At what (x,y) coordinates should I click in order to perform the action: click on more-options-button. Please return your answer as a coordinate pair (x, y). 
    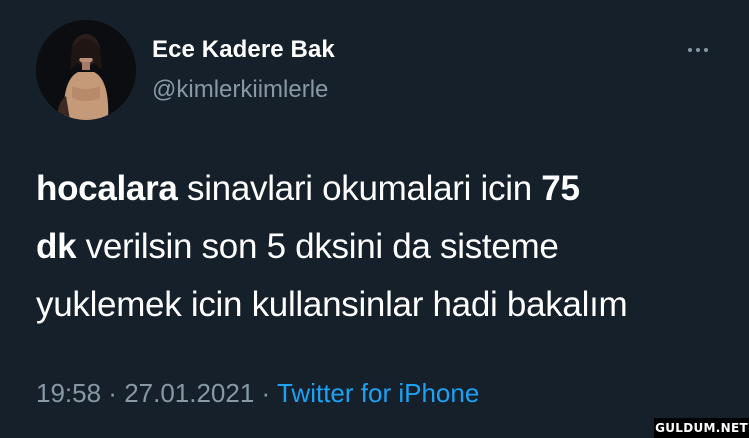
    Looking at the image, I should click on (698, 50).